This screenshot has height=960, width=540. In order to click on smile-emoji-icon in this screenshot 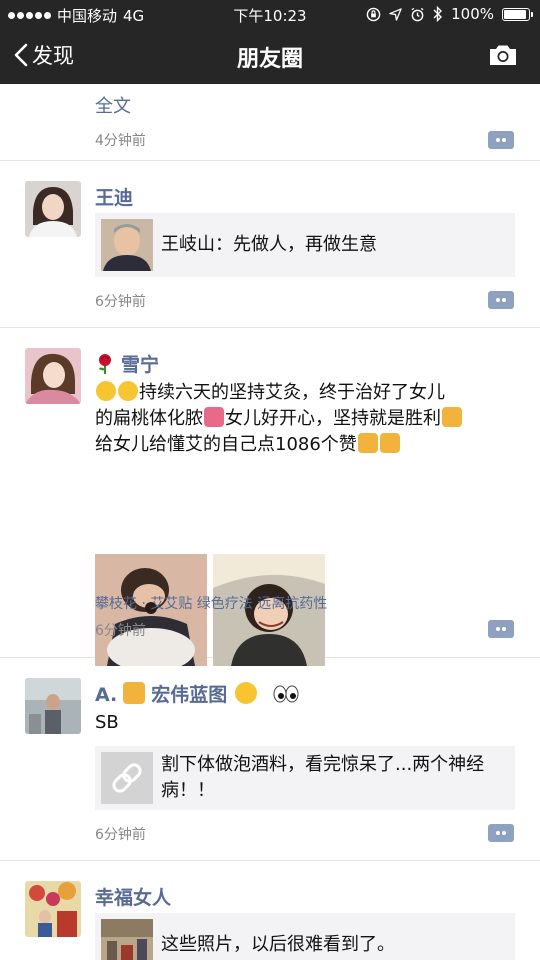, I will do `click(246, 693)`.